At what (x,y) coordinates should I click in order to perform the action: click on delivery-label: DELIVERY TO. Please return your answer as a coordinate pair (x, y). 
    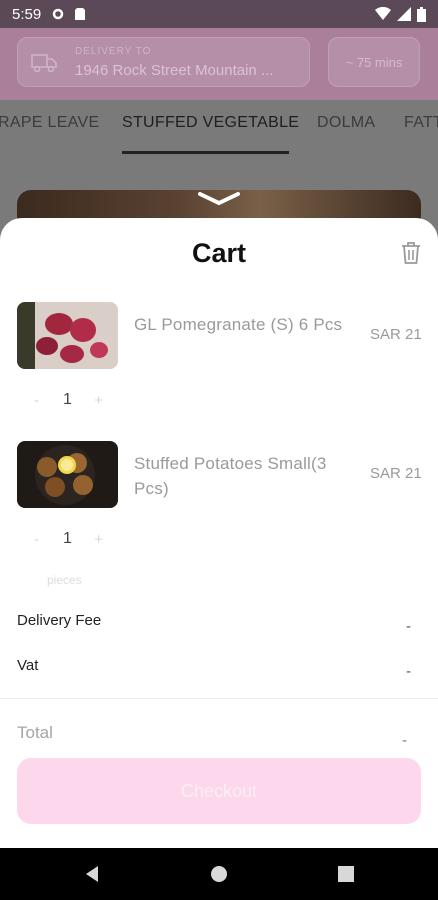
    Looking at the image, I should click on (113, 51).